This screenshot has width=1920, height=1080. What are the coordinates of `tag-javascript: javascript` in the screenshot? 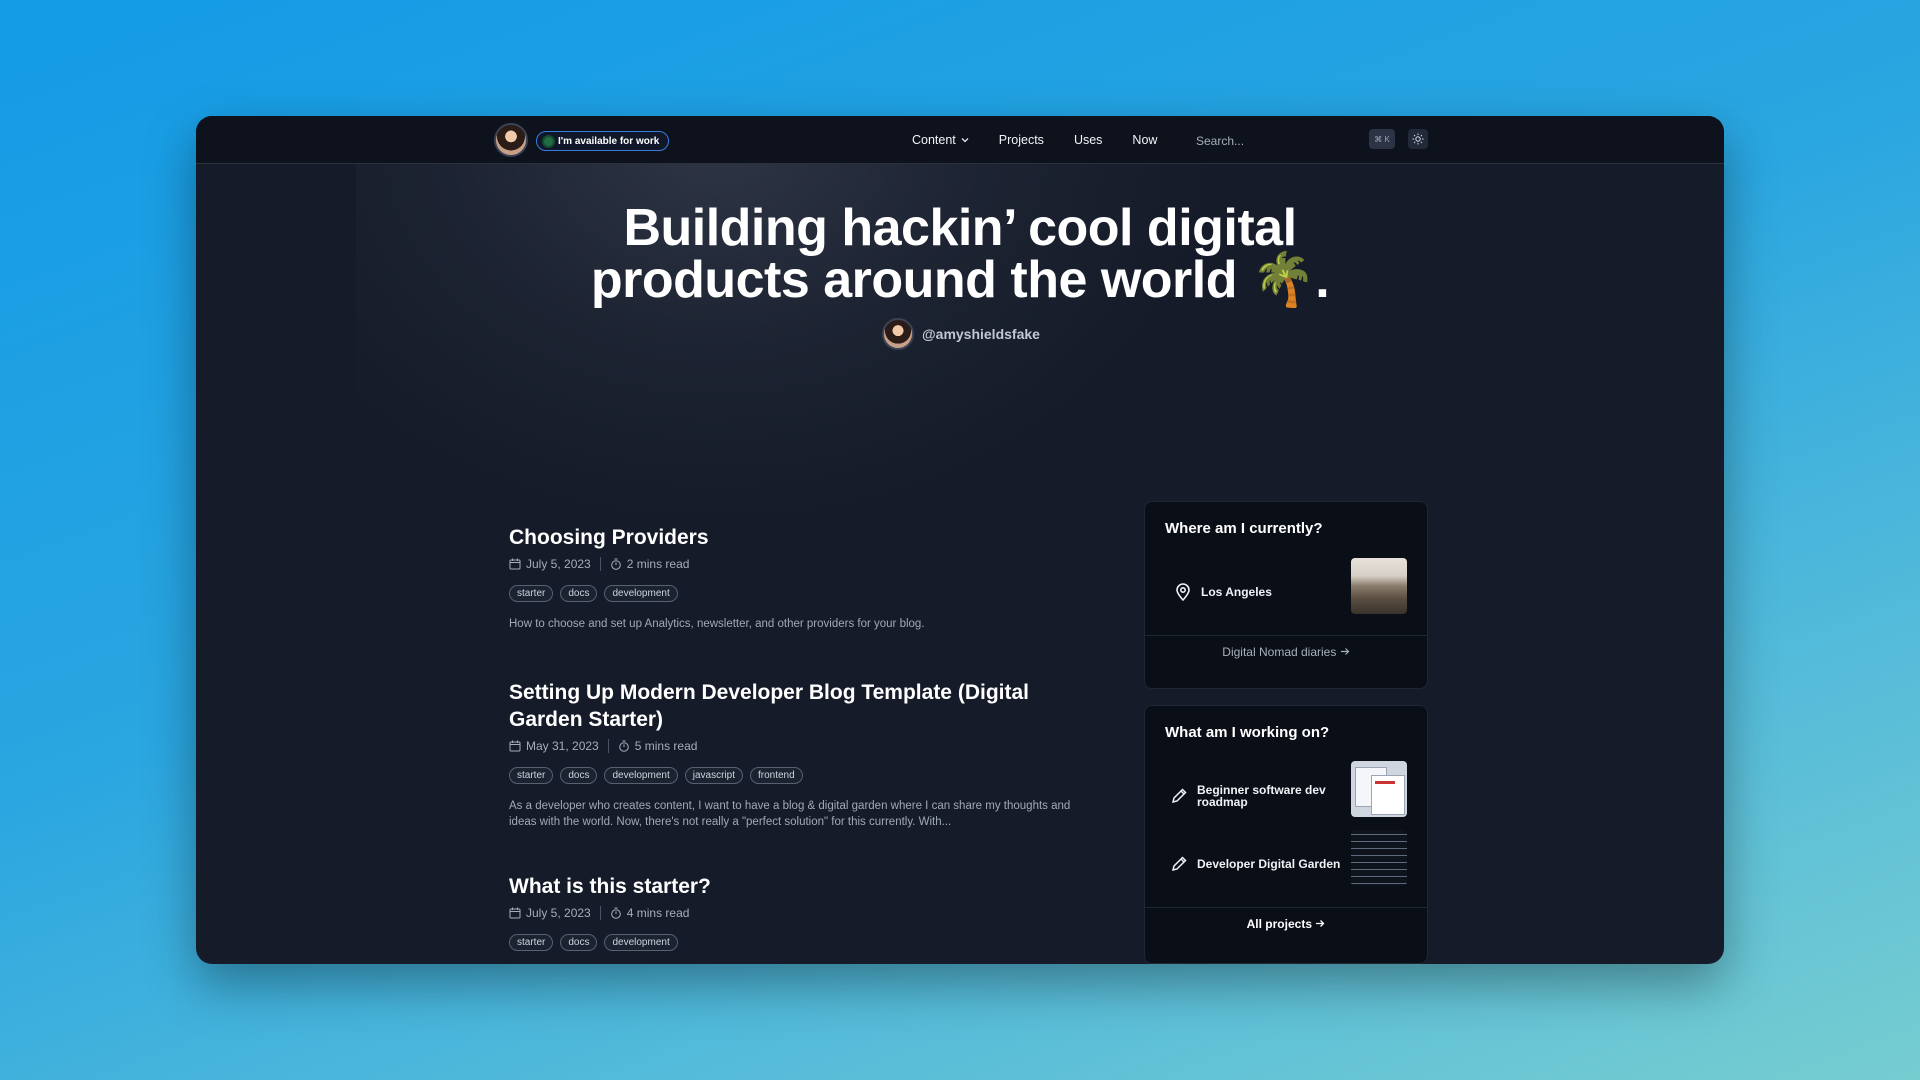 It's located at (713, 775).